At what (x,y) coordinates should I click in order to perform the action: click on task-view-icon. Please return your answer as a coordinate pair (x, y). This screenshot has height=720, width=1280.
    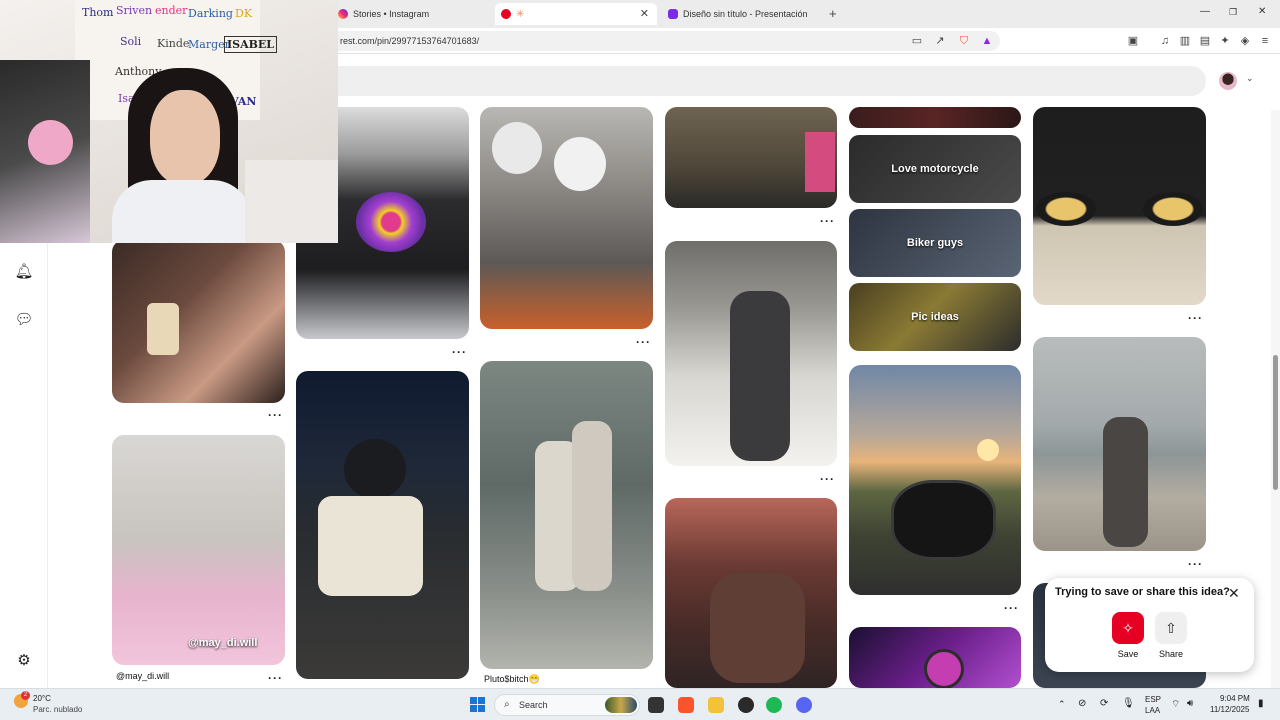
    Looking at the image, I should click on (656, 705).